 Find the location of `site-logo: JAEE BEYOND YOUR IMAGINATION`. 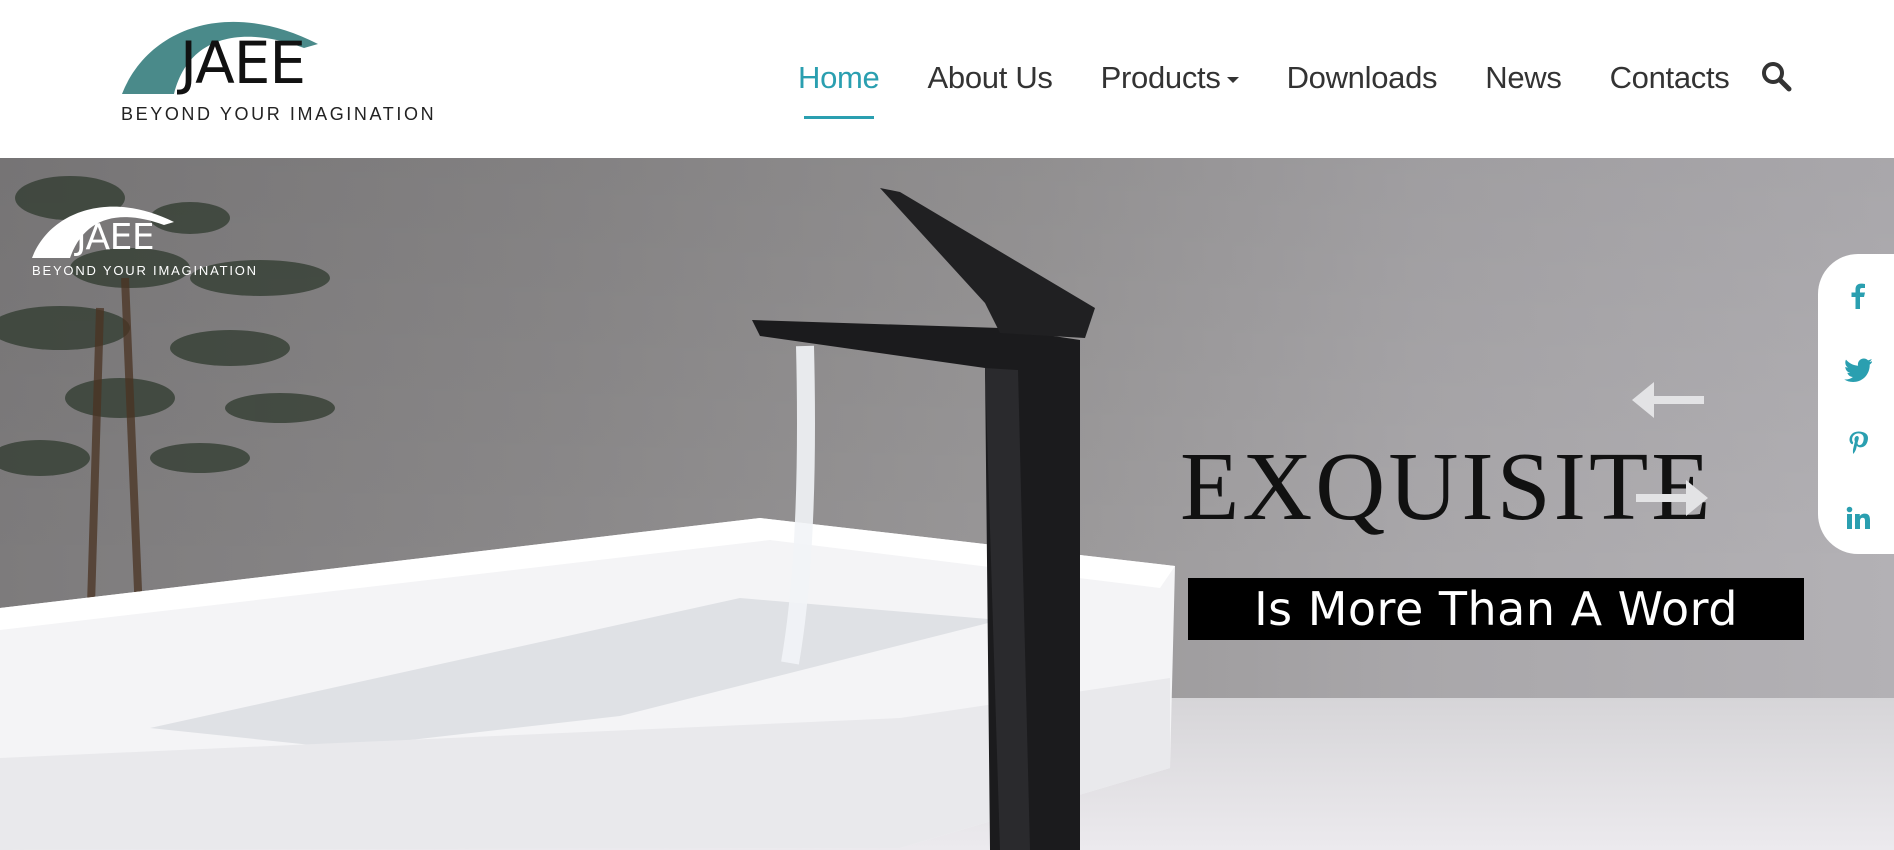

site-logo: JAEE BEYOND YOUR IMAGINATION is located at coordinates (278, 68).